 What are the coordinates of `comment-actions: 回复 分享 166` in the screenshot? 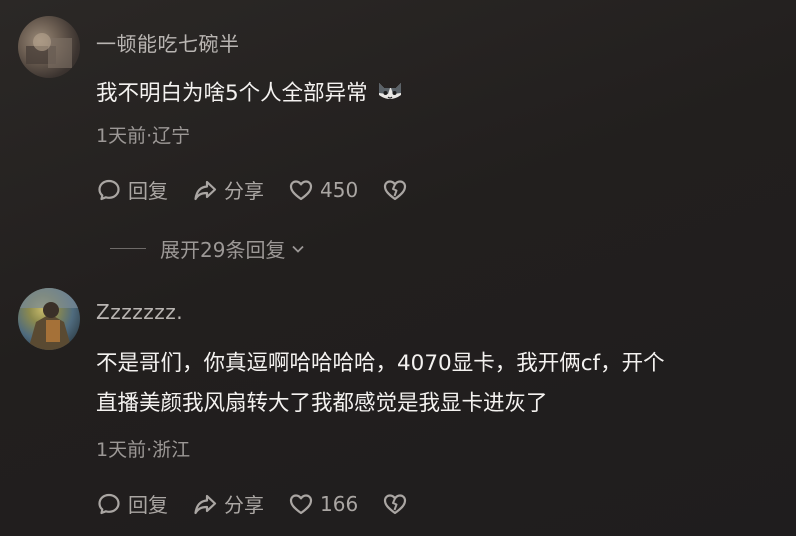 It's located at (267, 503).